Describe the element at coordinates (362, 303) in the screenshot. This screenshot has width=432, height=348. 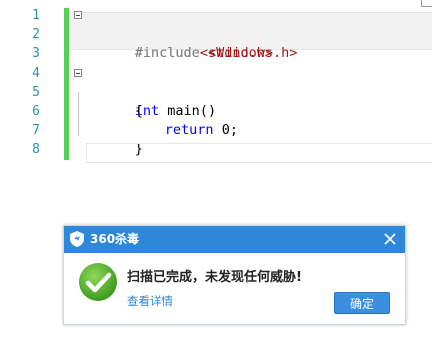
I see `ok-button: 确定` at that location.